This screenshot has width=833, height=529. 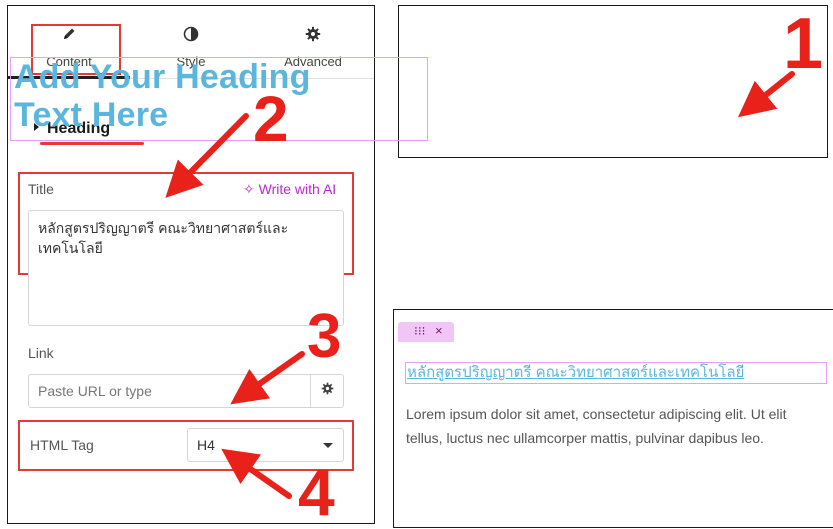 I want to click on annotation-number-2: 2, so click(x=271, y=119).